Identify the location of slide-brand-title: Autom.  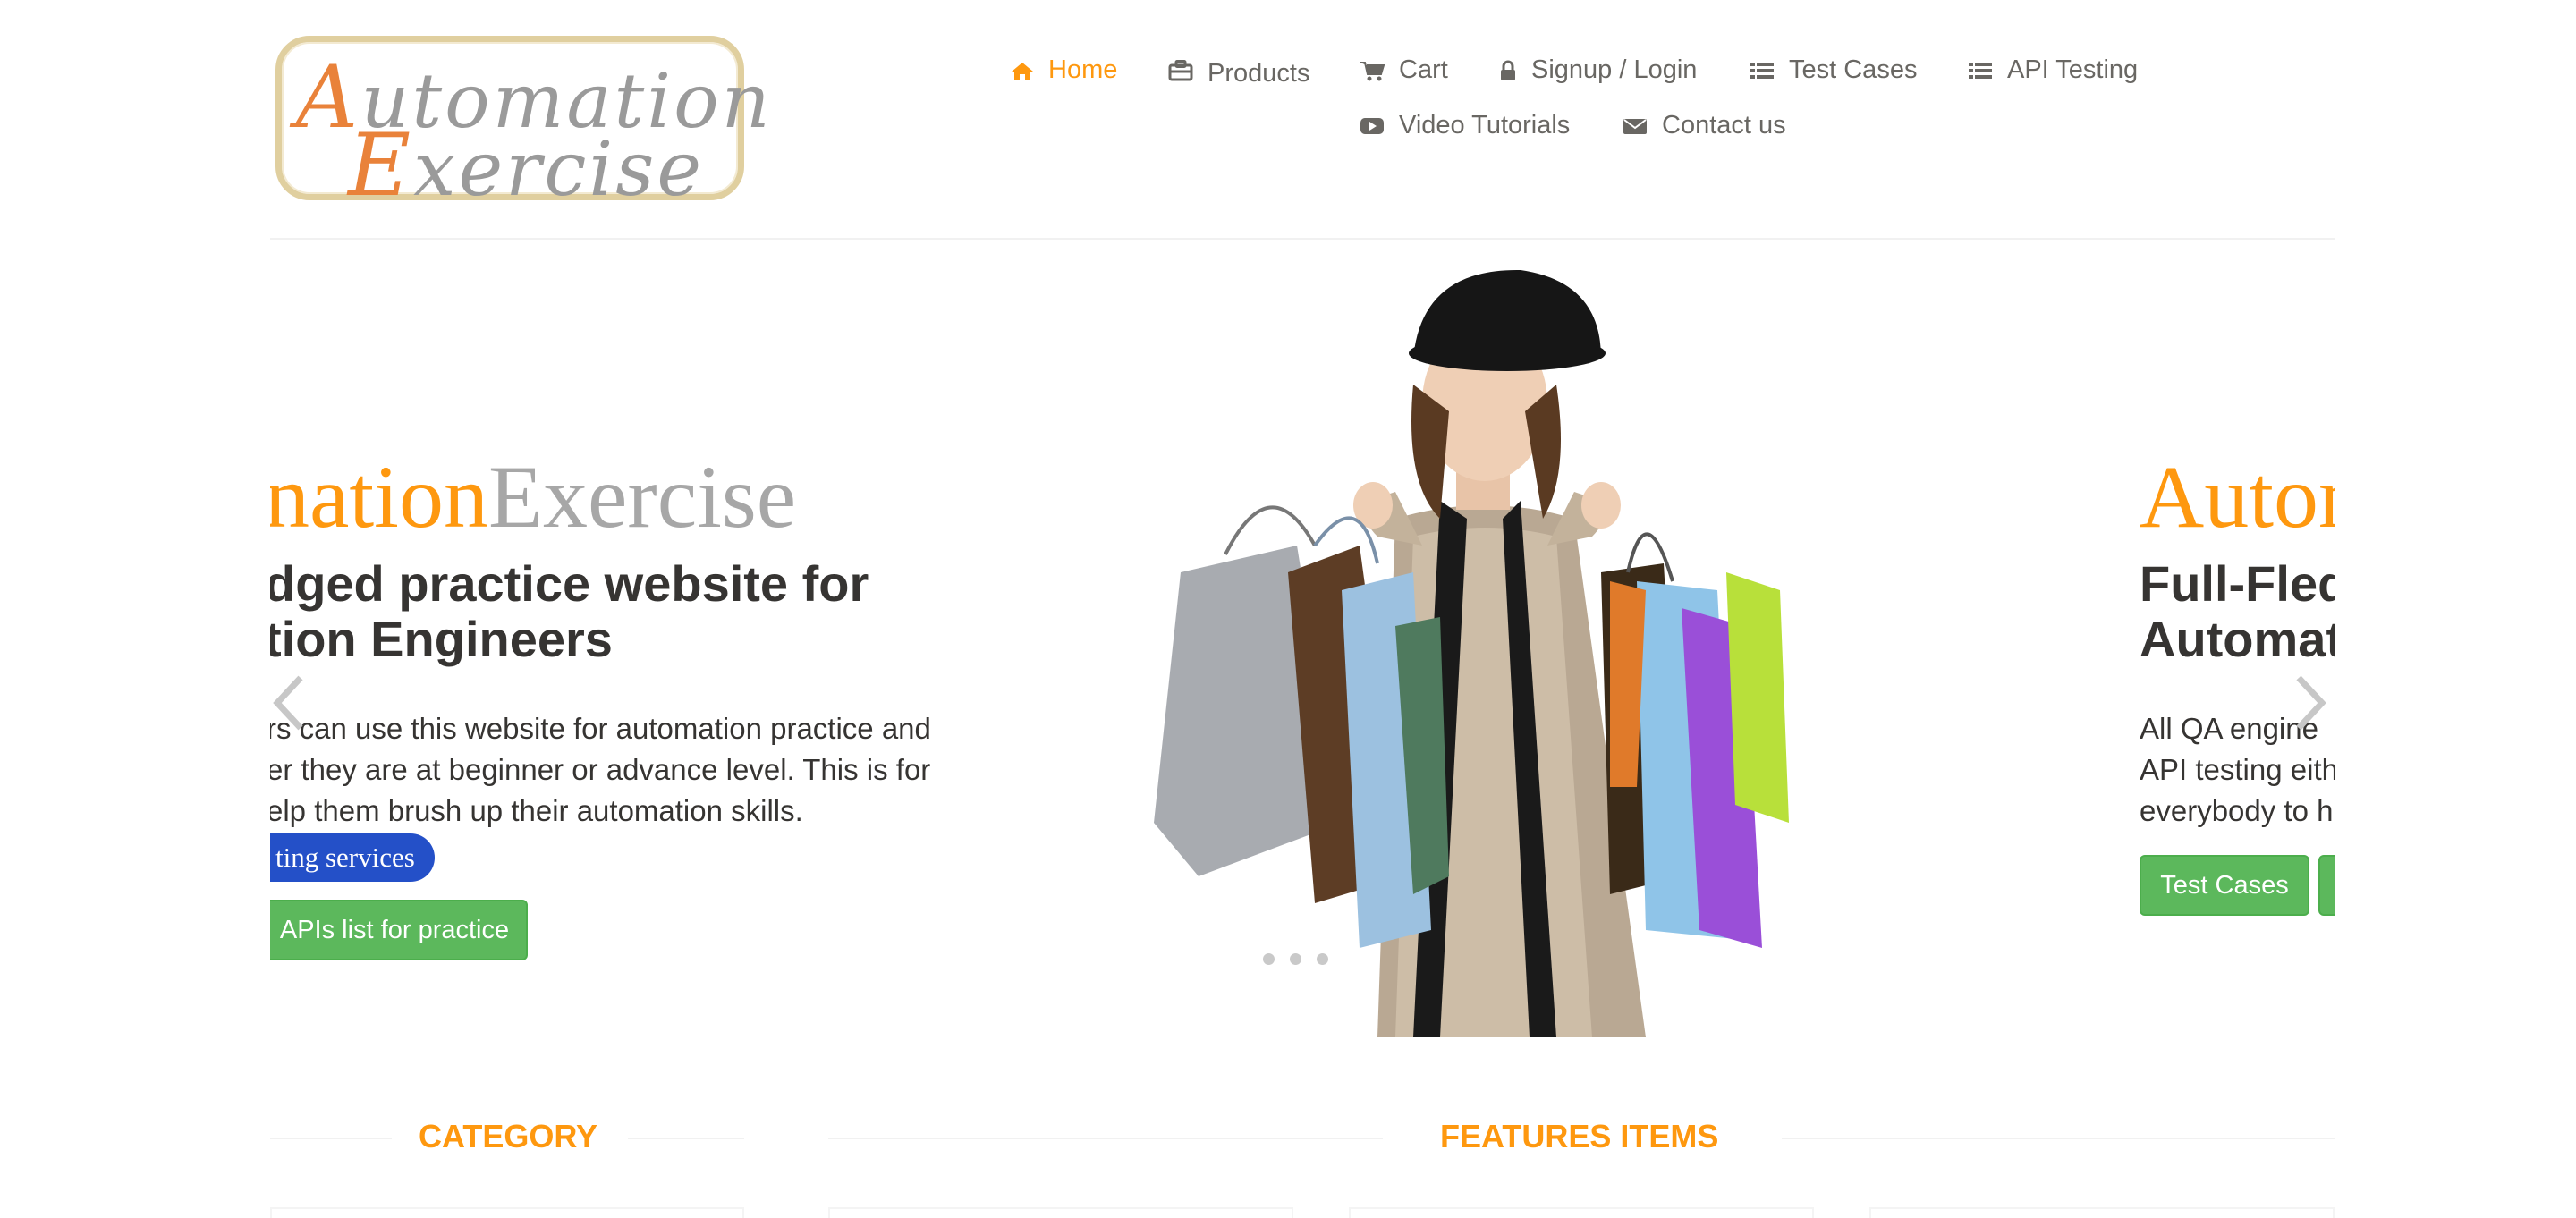
(2237, 496).